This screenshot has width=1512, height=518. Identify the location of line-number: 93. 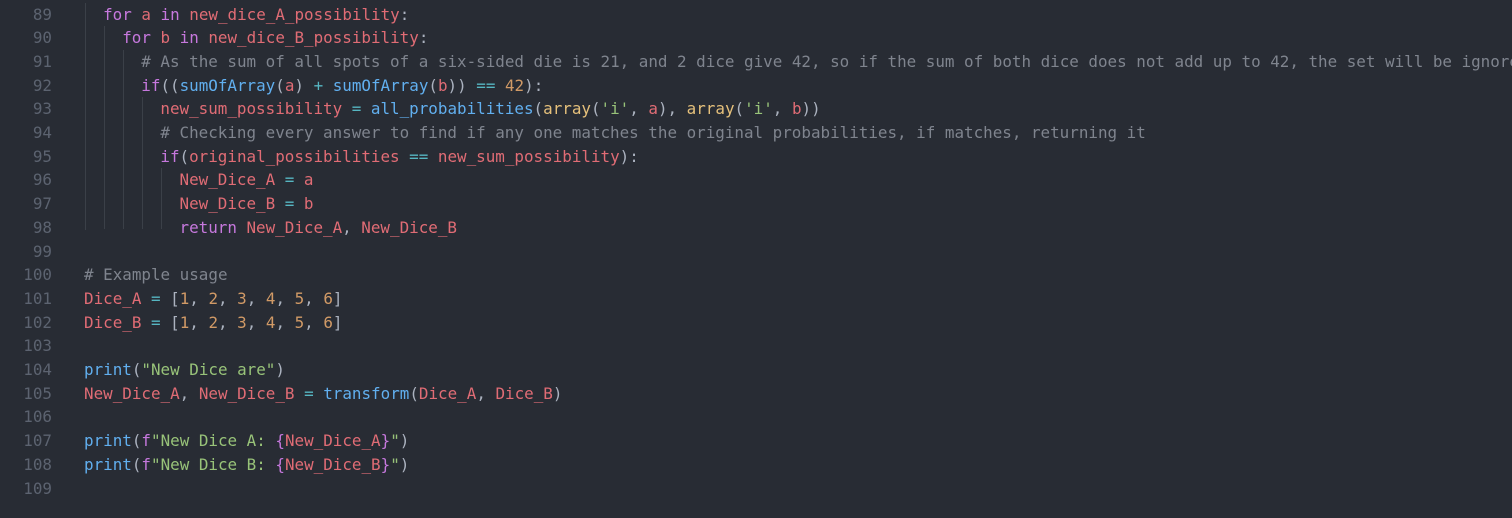
(42, 109).